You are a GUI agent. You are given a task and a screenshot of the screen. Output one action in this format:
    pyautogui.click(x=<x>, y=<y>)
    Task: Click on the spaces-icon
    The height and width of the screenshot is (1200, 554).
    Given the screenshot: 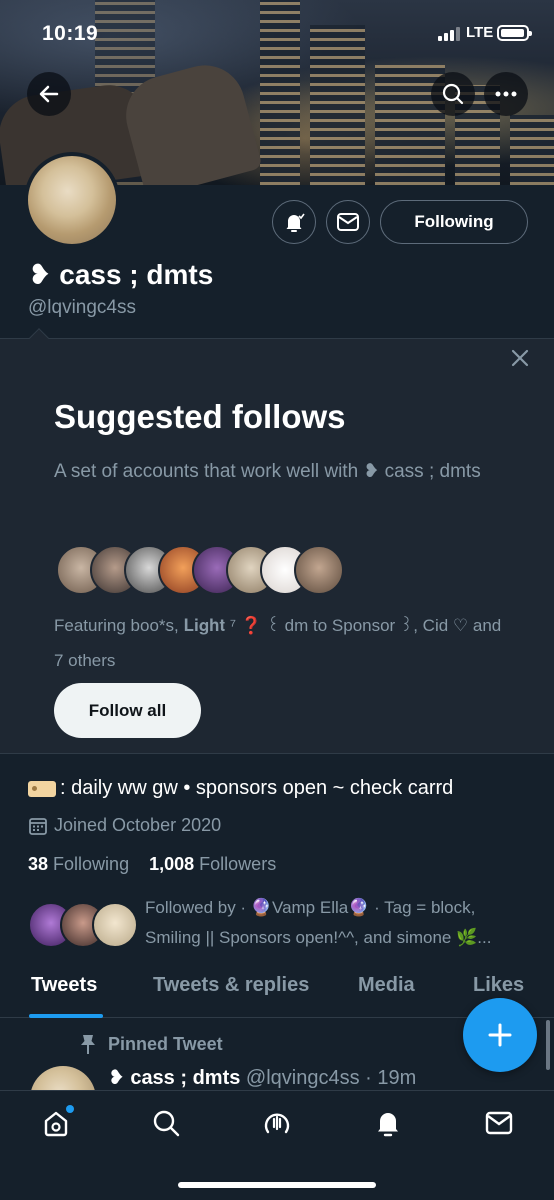 What is the action you would take?
    pyautogui.click(x=277, y=1123)
    